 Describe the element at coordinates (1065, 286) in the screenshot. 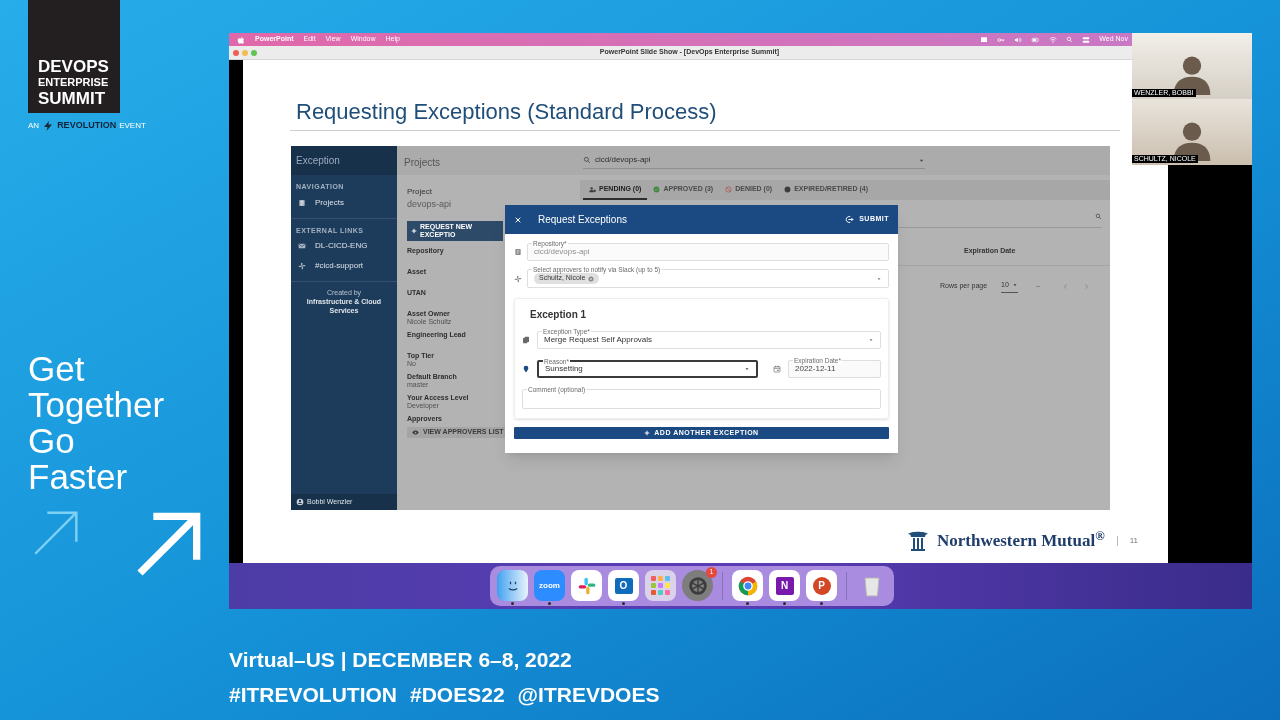

I see `previous-page-icon` at that location.